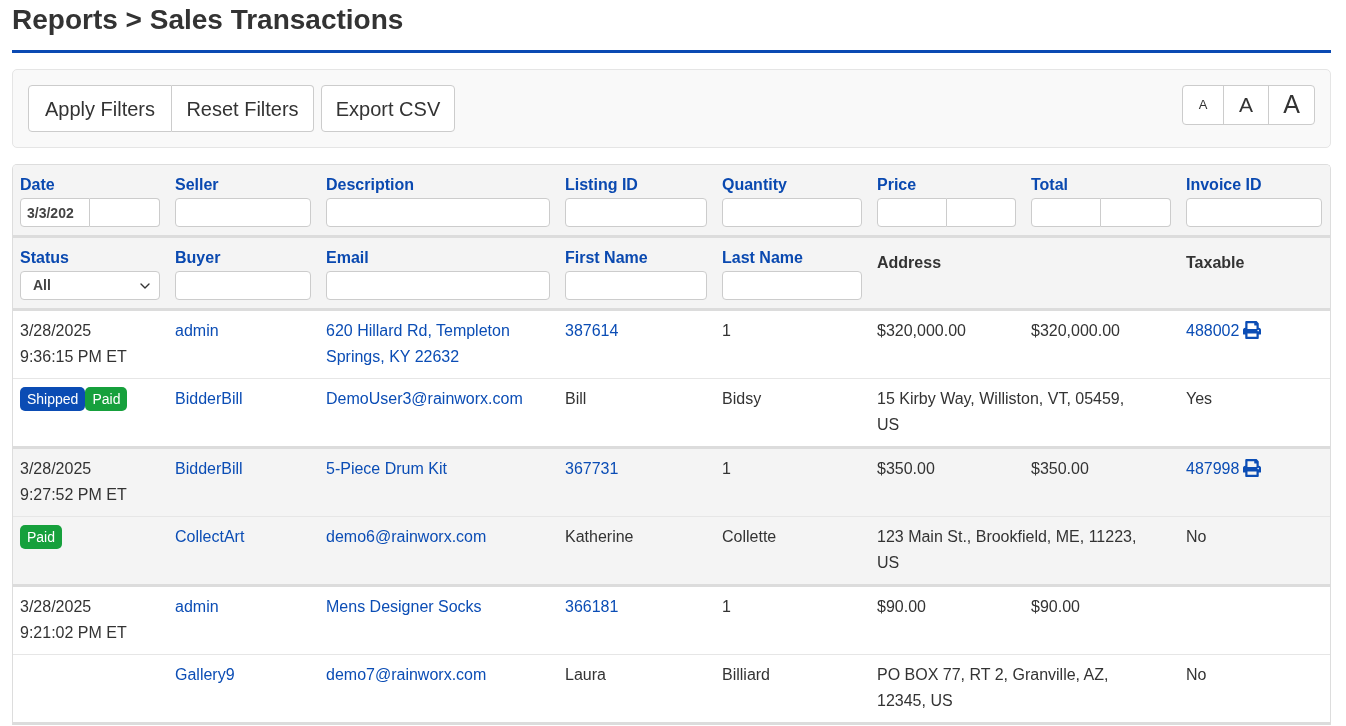  What do you see at coordinates (1213, 469) in the screenshot?
I see `order-number-link: 487998` at bounding box center [1213, 469].